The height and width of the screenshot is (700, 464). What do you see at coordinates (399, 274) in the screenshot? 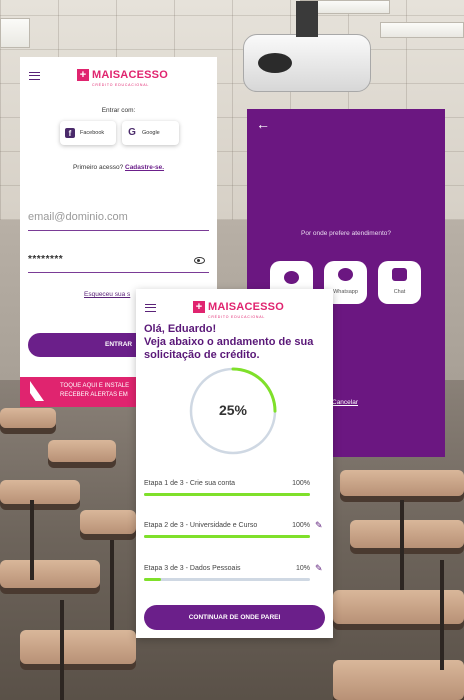
I see `chat-icon` at bounding box center [399, 274].